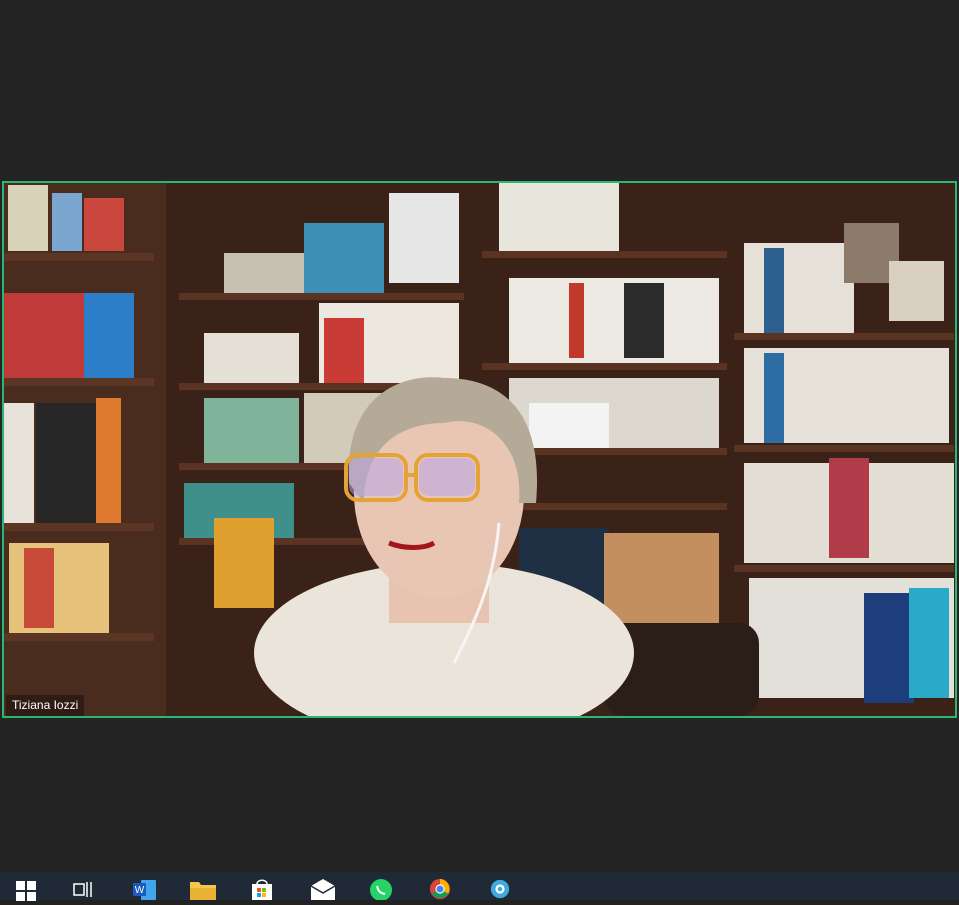 This screenshot has width=959, height=905. Describe the element at coordinates (439, 889) in the screenshot. I see `chrome-icon` at that location.